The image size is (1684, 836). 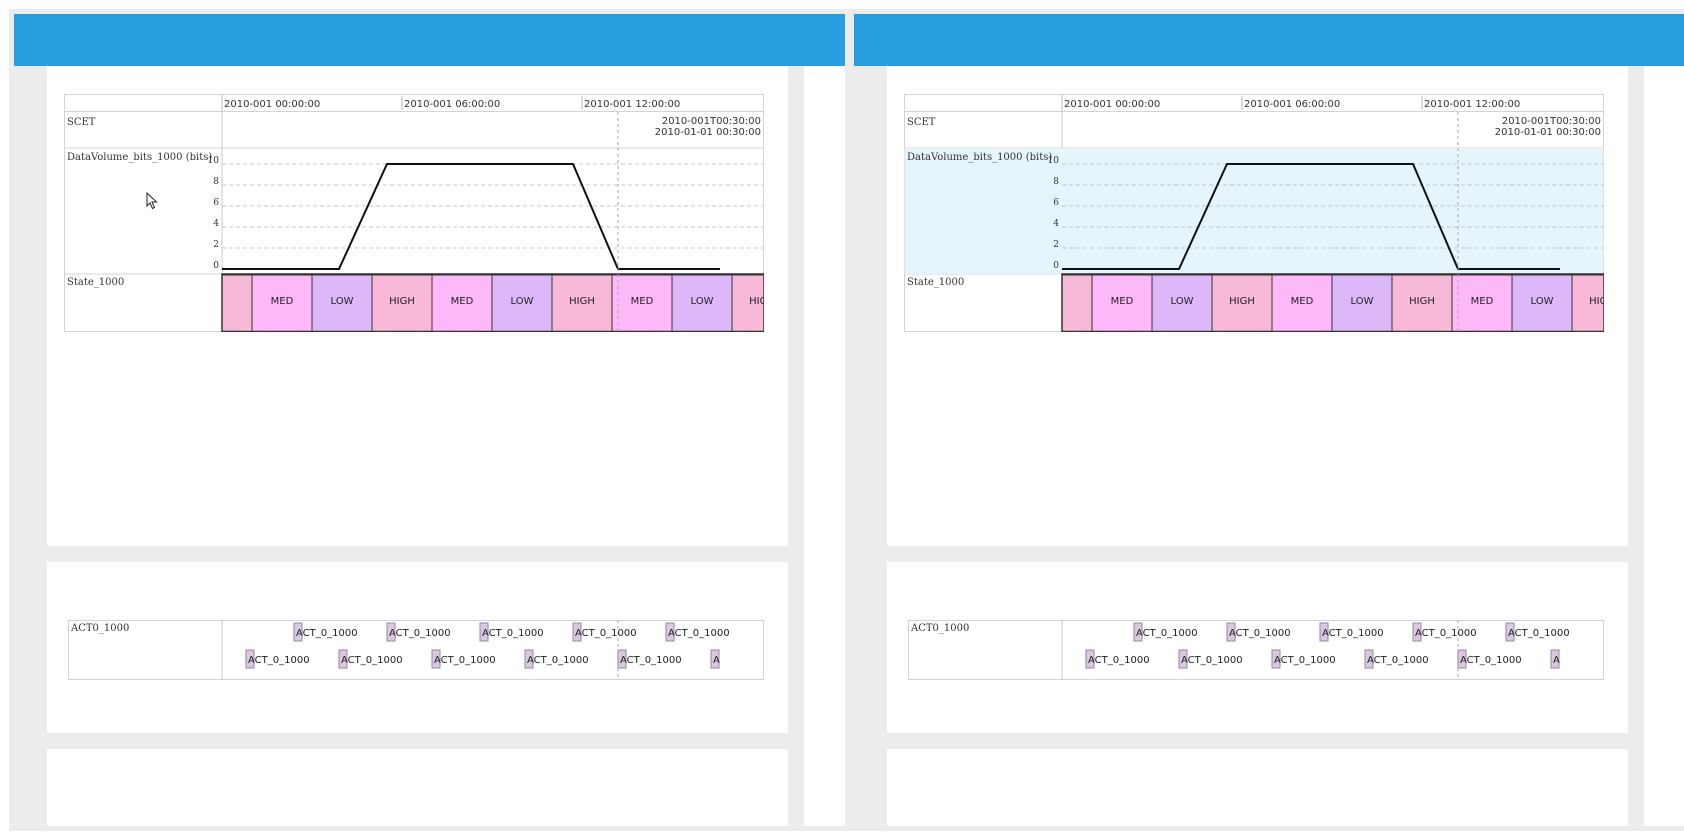 I want to click on data-volume-row-highlight, so click(x=1254, y=211).